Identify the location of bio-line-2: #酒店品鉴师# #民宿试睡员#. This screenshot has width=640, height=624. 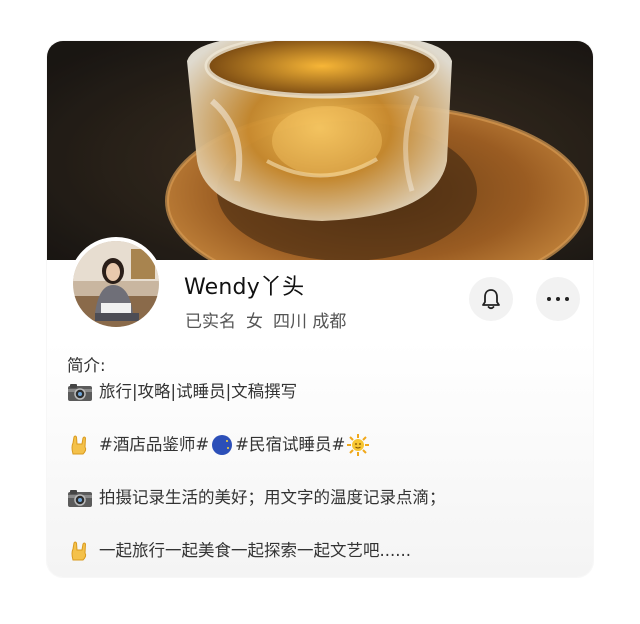
(322, 445).